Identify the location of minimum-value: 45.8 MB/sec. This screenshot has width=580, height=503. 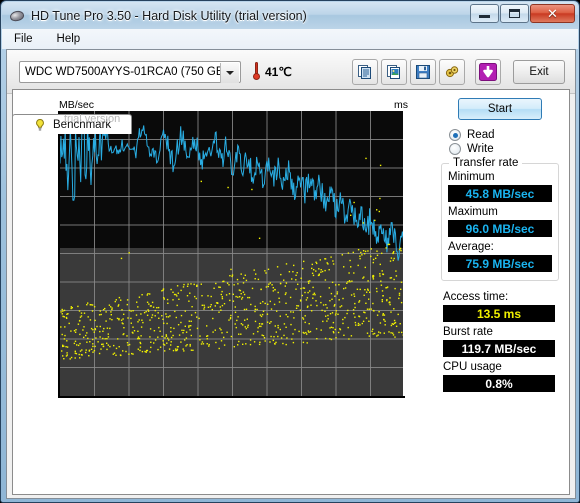
(500, 193).